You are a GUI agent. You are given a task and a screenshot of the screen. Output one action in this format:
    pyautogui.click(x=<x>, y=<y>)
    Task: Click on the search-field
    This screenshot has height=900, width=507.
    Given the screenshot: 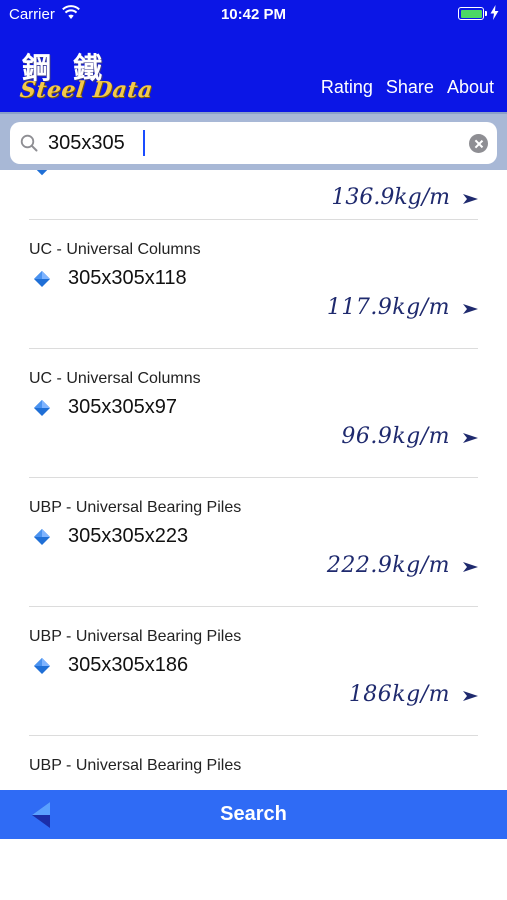 What is the action you would take?
    pyautogui.click(x=253, y=143)
    